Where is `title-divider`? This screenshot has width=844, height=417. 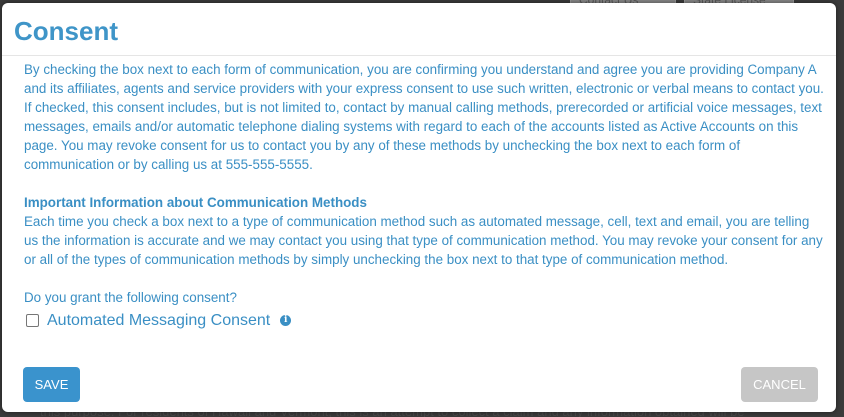 title-divider is located at coordinates (419, 55).